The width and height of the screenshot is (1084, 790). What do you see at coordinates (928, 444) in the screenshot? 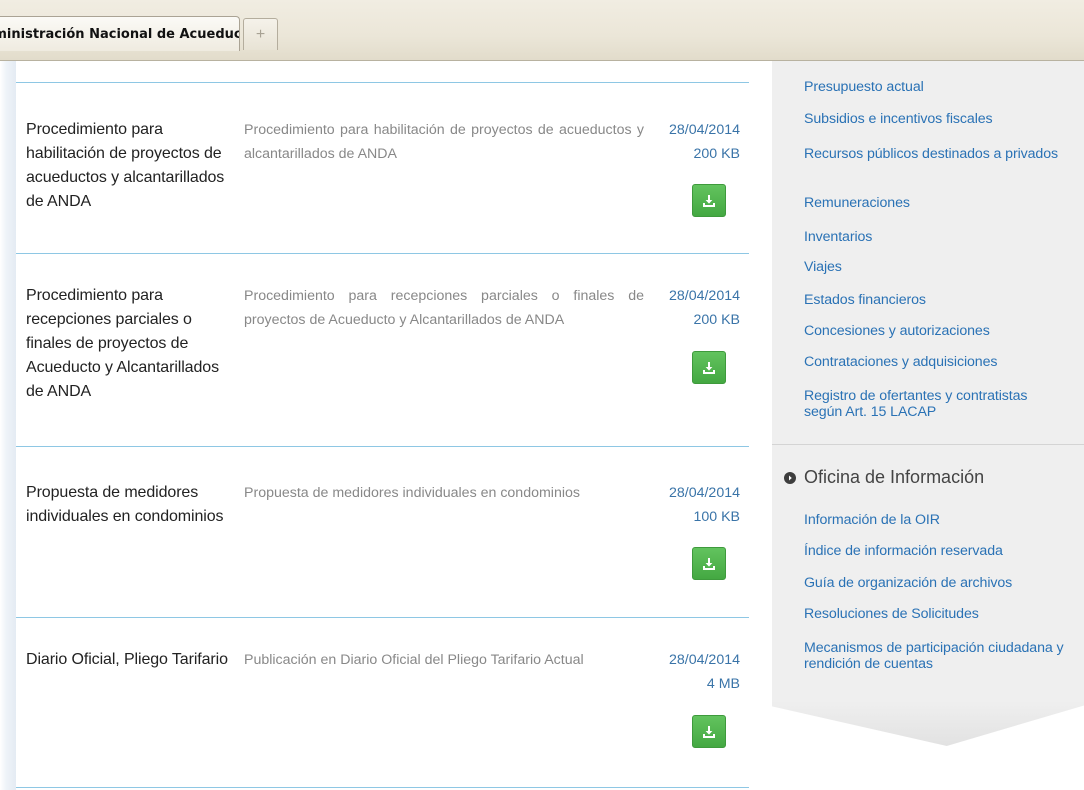
I see `sidebar-divider` at bounding box center [928, 444].